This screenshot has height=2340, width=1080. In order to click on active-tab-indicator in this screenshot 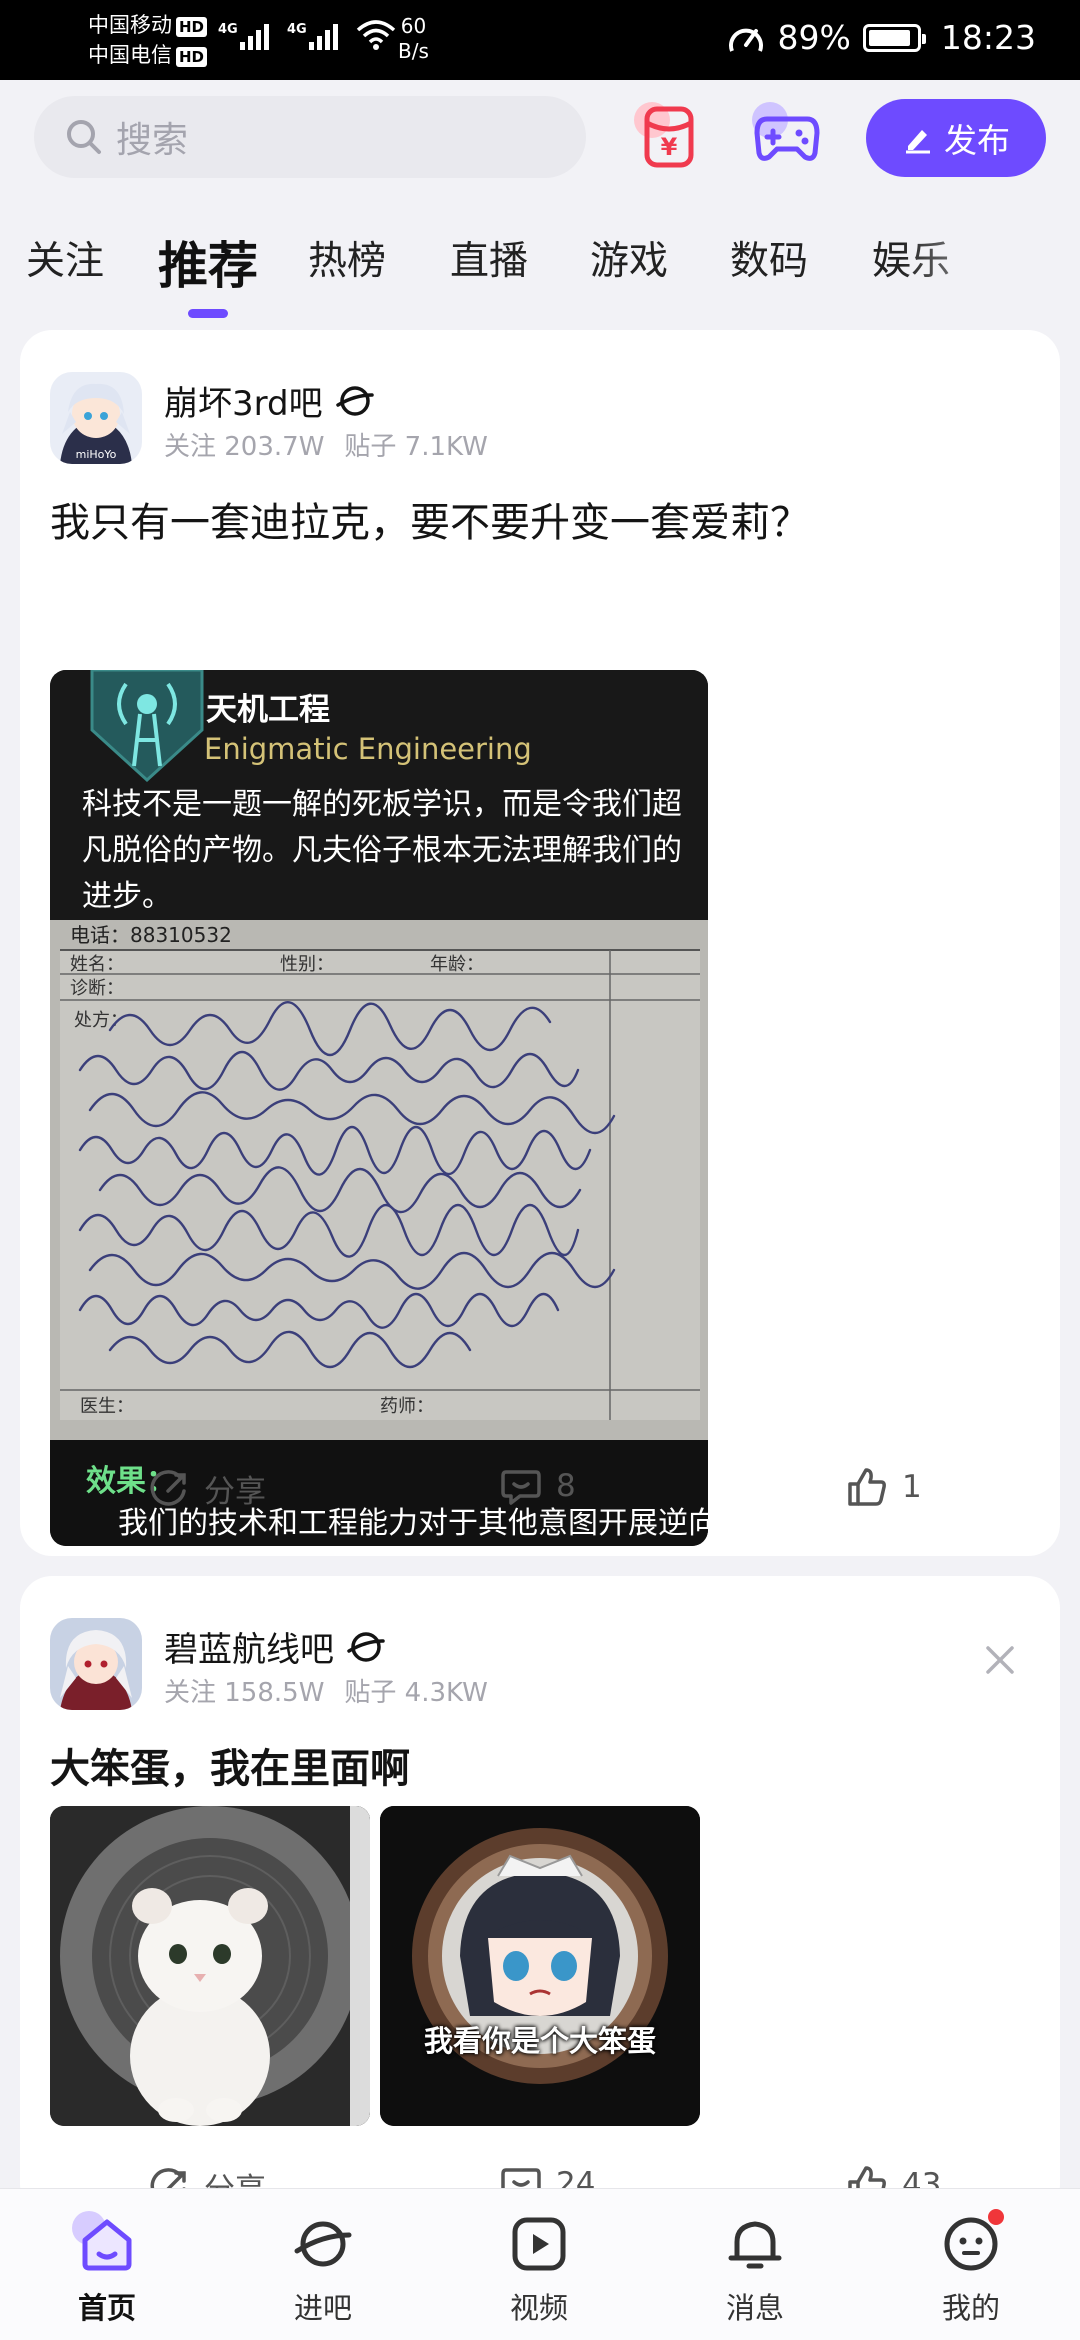, I will do `click(208, 313)`.